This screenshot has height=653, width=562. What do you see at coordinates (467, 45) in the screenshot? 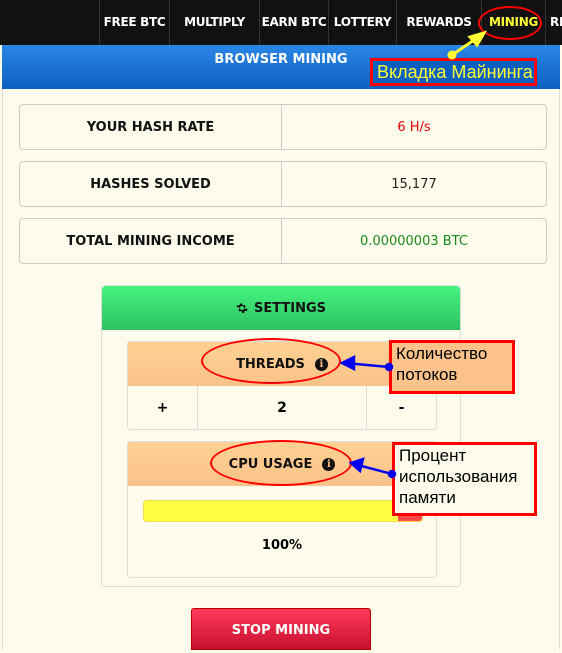
I see `arrow-yellow` at bounding box center [467, 45].